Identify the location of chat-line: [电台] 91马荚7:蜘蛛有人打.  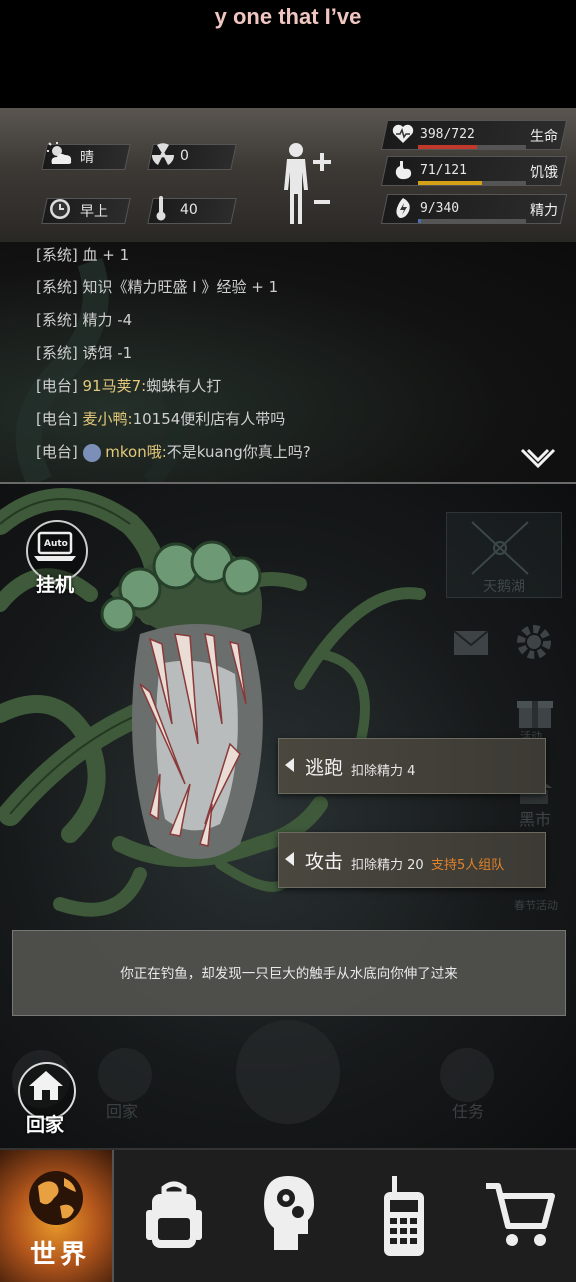
(128, 385).